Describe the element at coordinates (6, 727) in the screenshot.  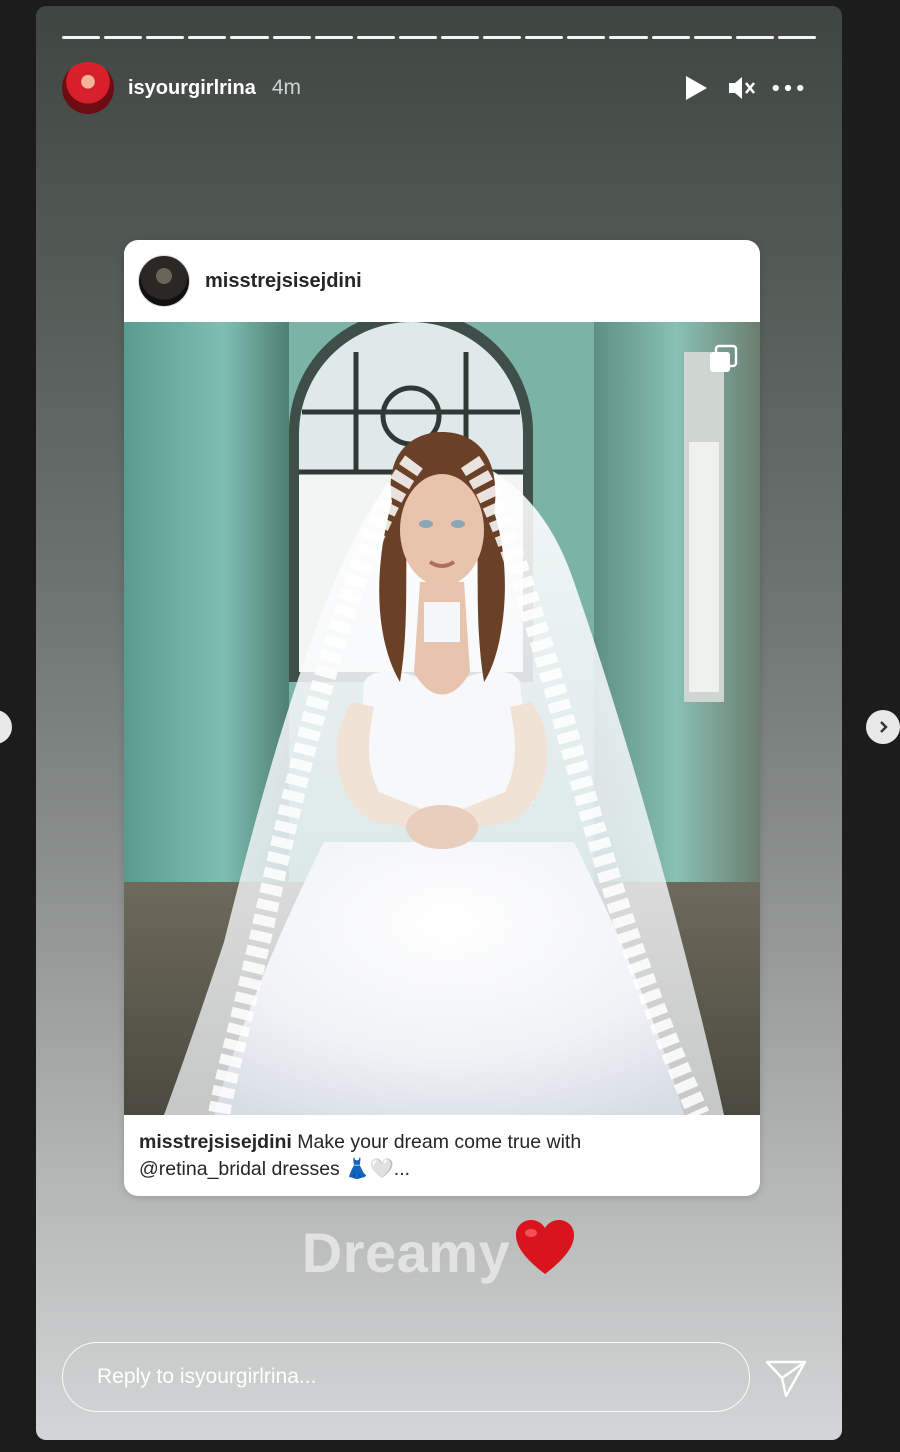
I see `previous-story-button` at that location.